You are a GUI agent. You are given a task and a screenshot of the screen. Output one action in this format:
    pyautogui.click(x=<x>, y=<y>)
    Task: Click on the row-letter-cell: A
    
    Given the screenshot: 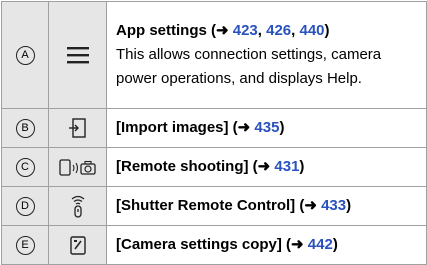 What is the action you would take?
    pyautogui.click(x=25, y=55)
    